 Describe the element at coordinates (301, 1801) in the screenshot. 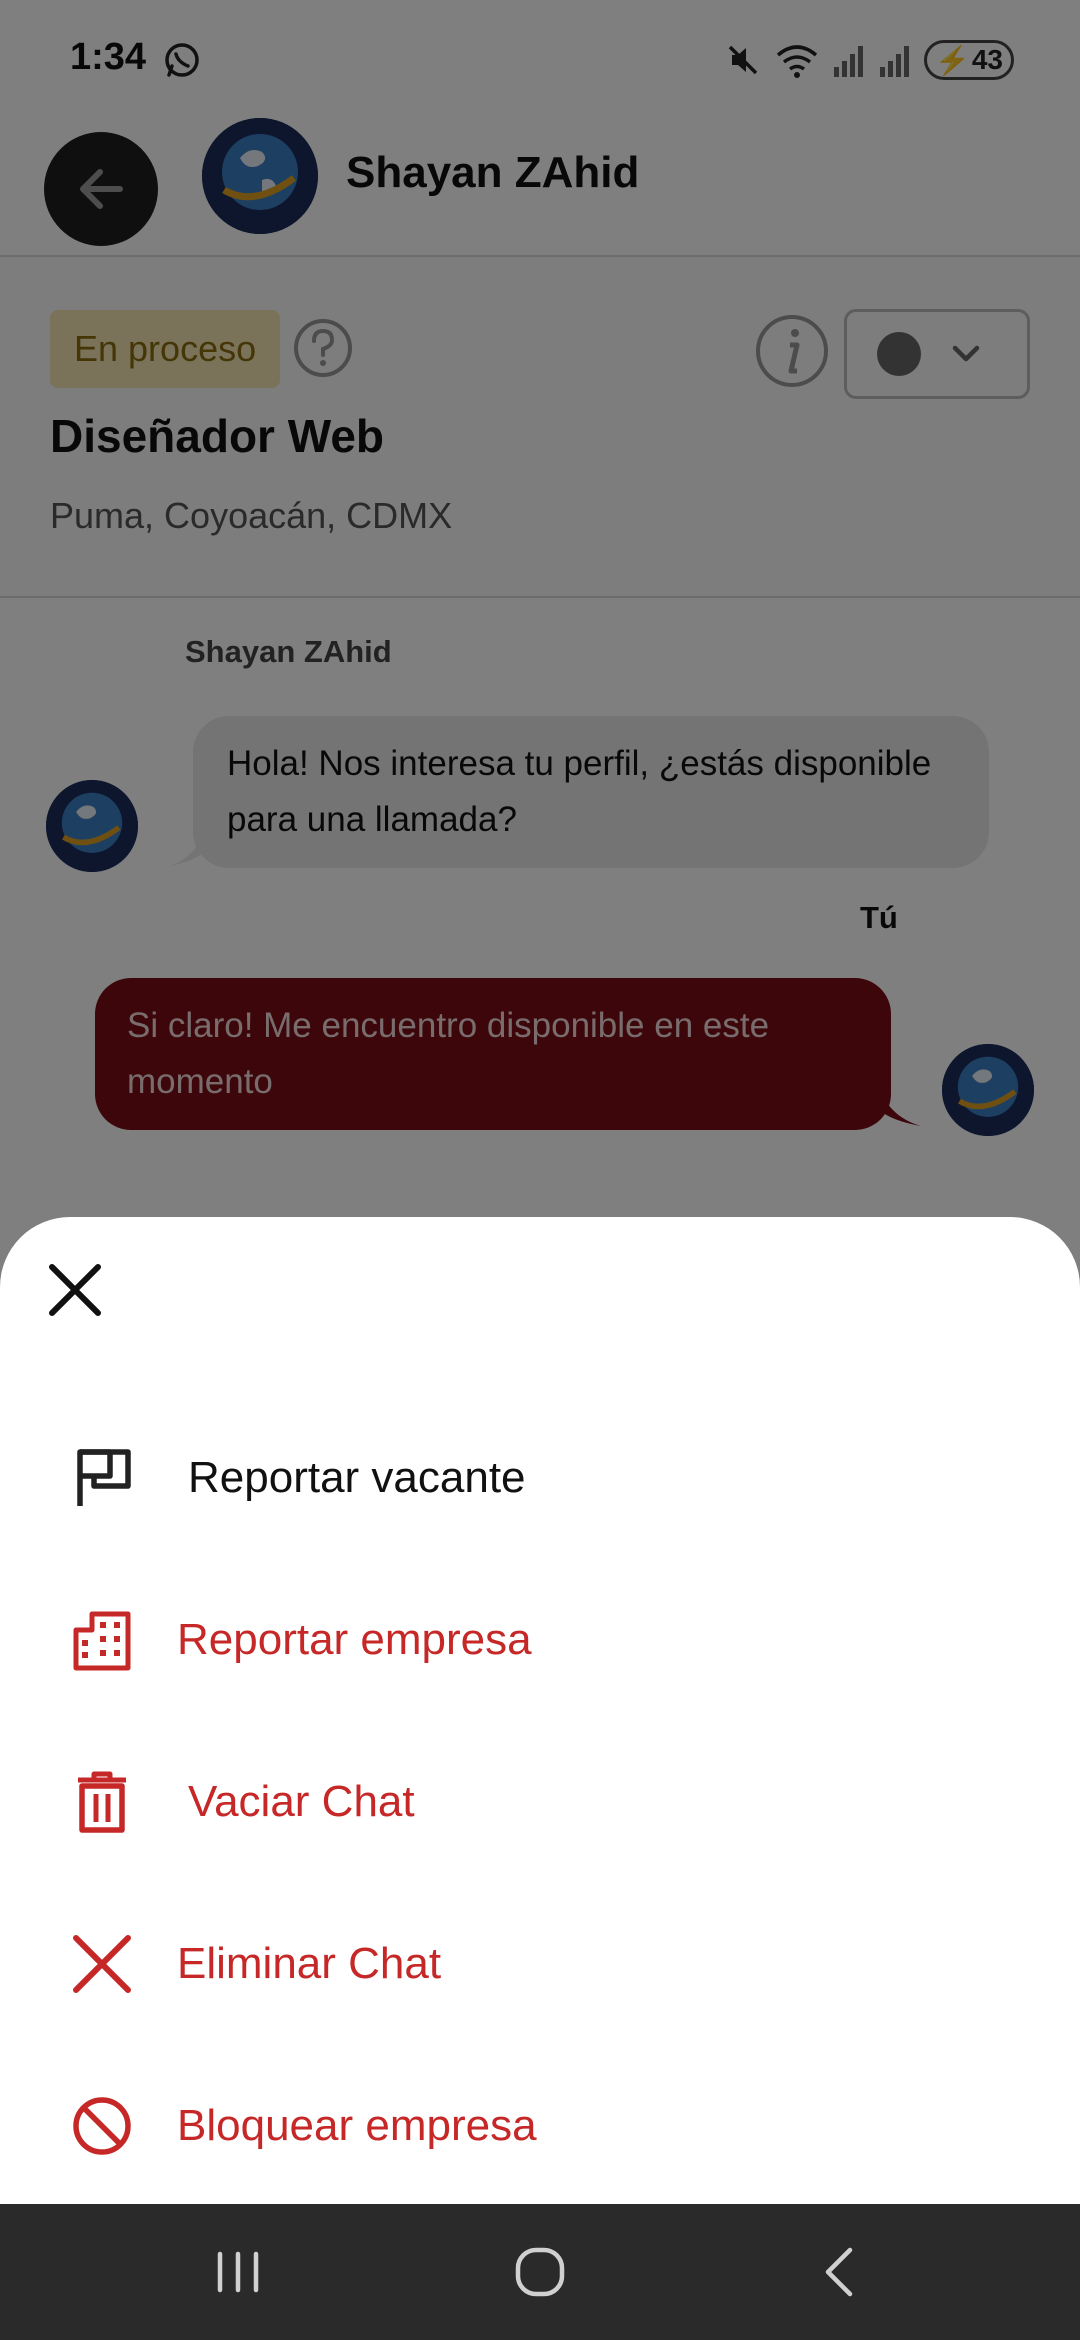

I see `option-label: Vaciar Chat` at that location.